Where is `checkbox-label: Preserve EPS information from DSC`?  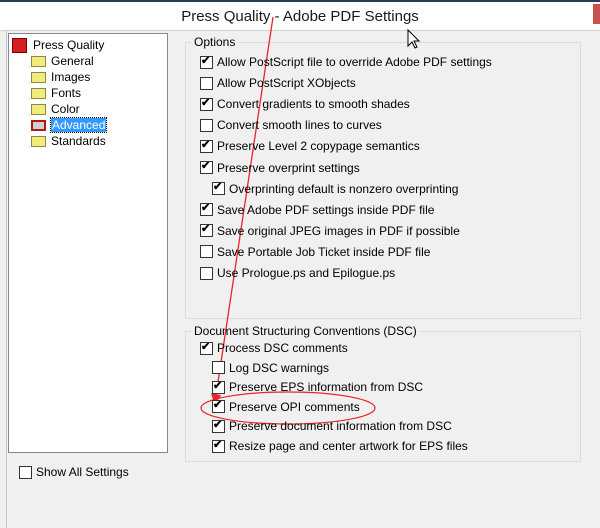 checkbox-label: Preserve EPS information from DSC is located at coordinates (326, 387).